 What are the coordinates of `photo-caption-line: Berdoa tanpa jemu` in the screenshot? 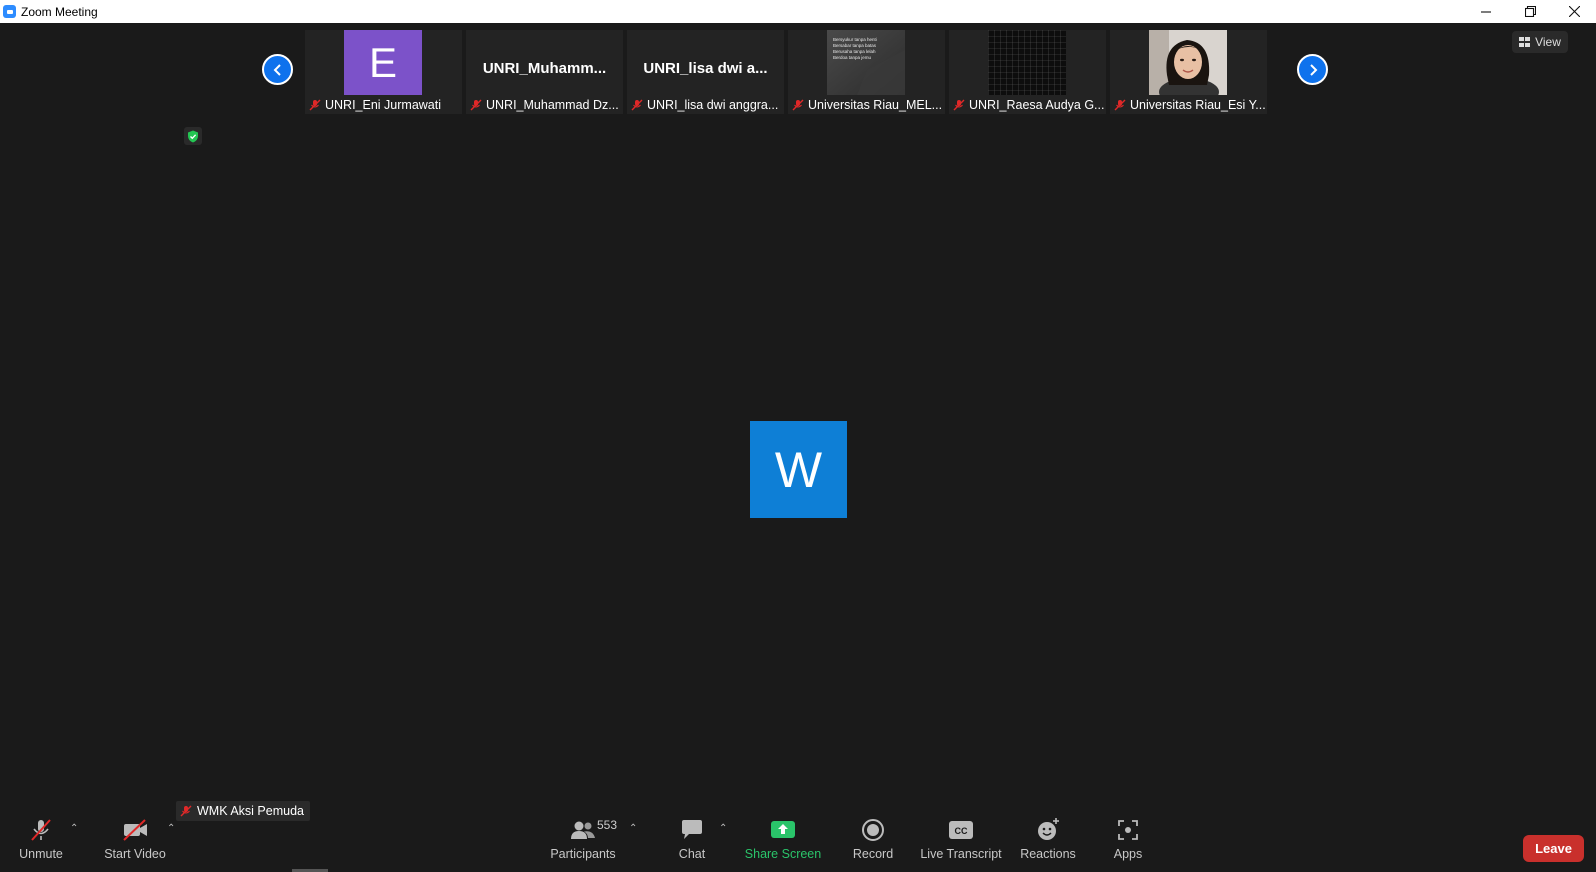 It's located at (852, 57).